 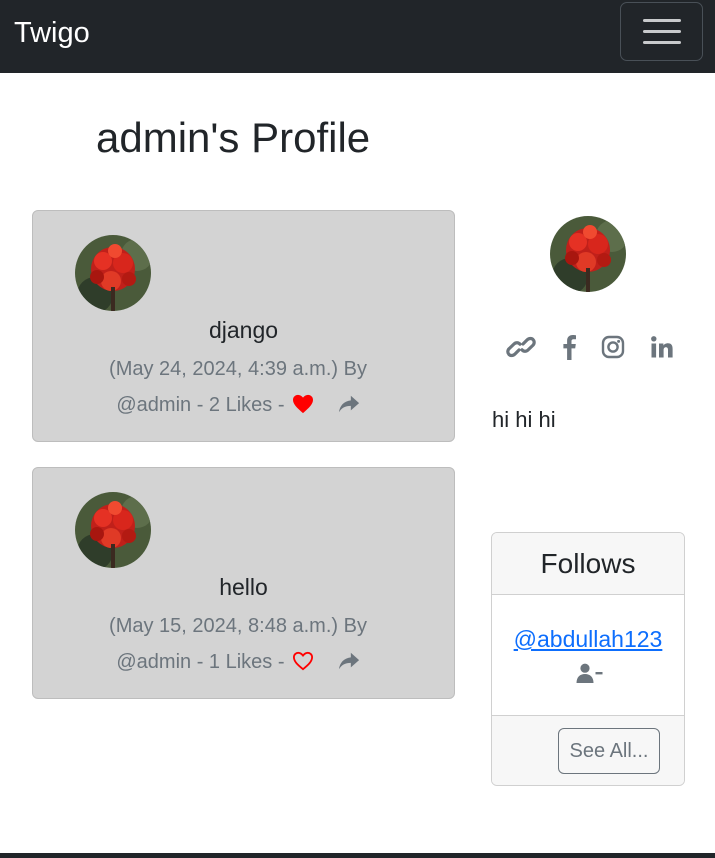 What do you see at coordinates (588, 564) in the screenshot?
I see `follows-title: Follows` at bounding box center [588, 564].